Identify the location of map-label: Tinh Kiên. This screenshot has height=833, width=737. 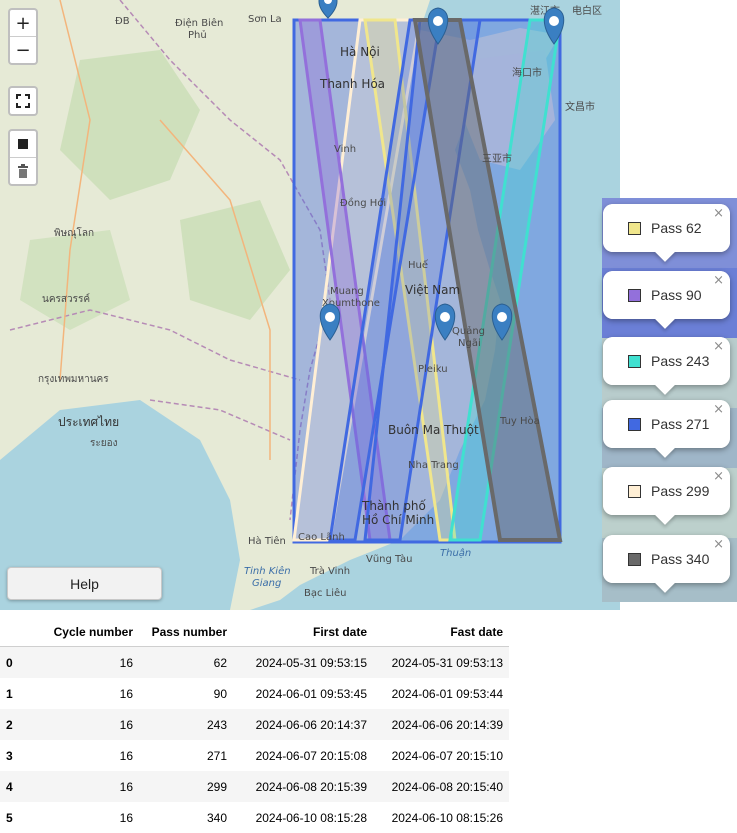
(267, 571).